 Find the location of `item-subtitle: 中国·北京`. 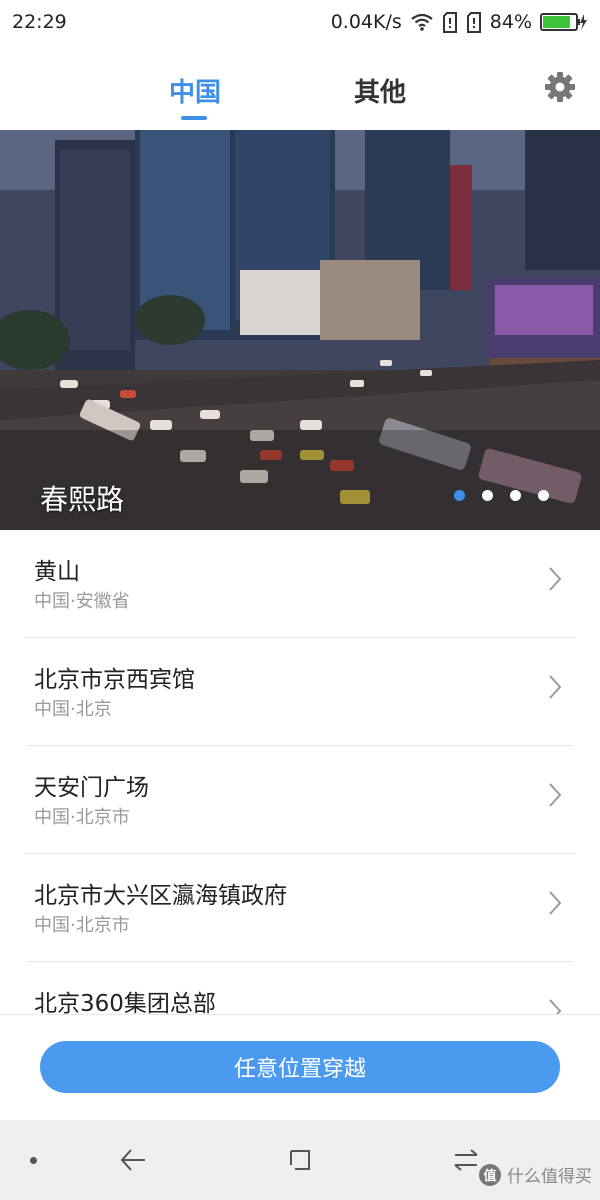

item-subtitle: 中国·北京 is located at coordinates (73, 709).